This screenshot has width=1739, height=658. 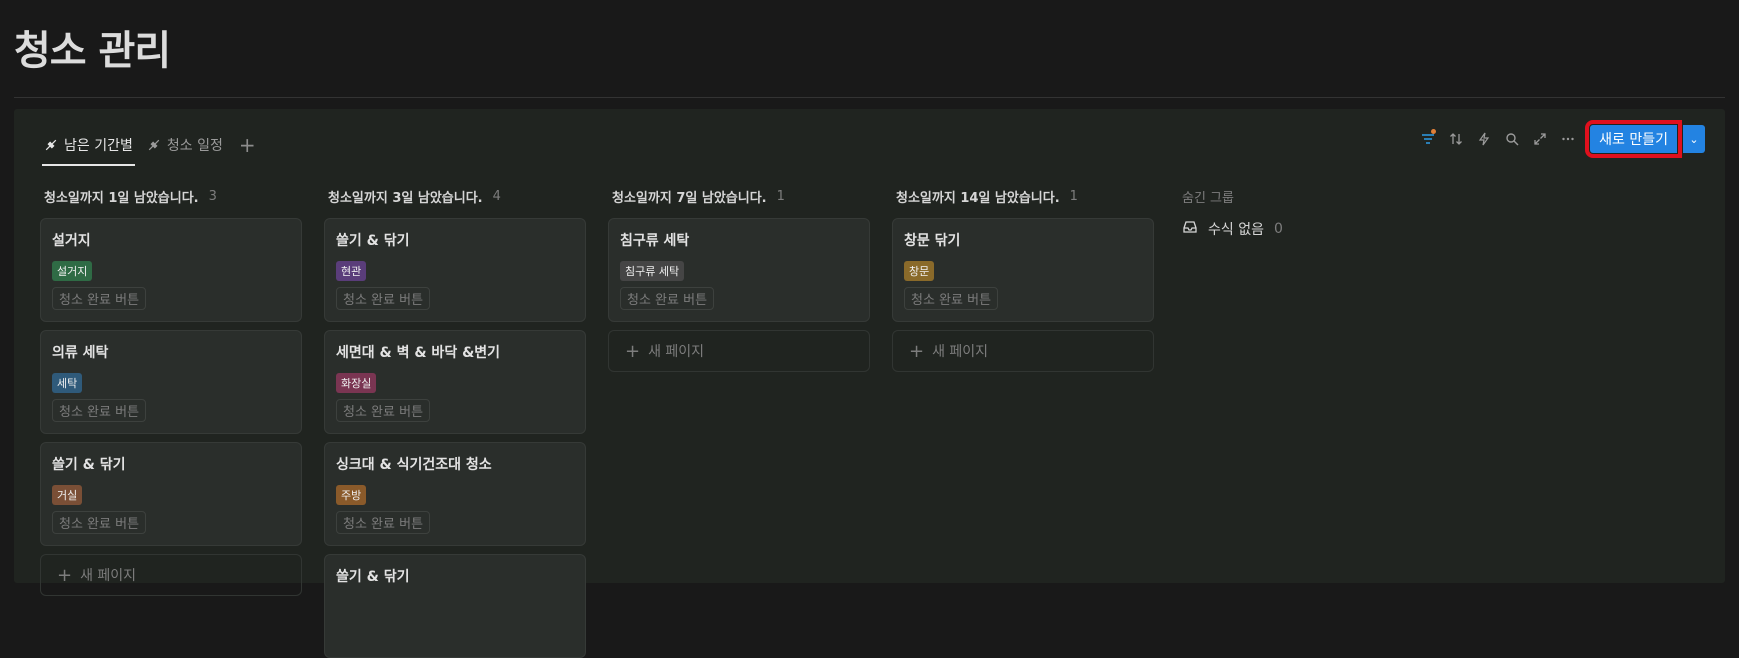 I want to click on board-card: 쓸기 & 닦기 현관 청소 완료 버튼, so click(x=455, y=270).